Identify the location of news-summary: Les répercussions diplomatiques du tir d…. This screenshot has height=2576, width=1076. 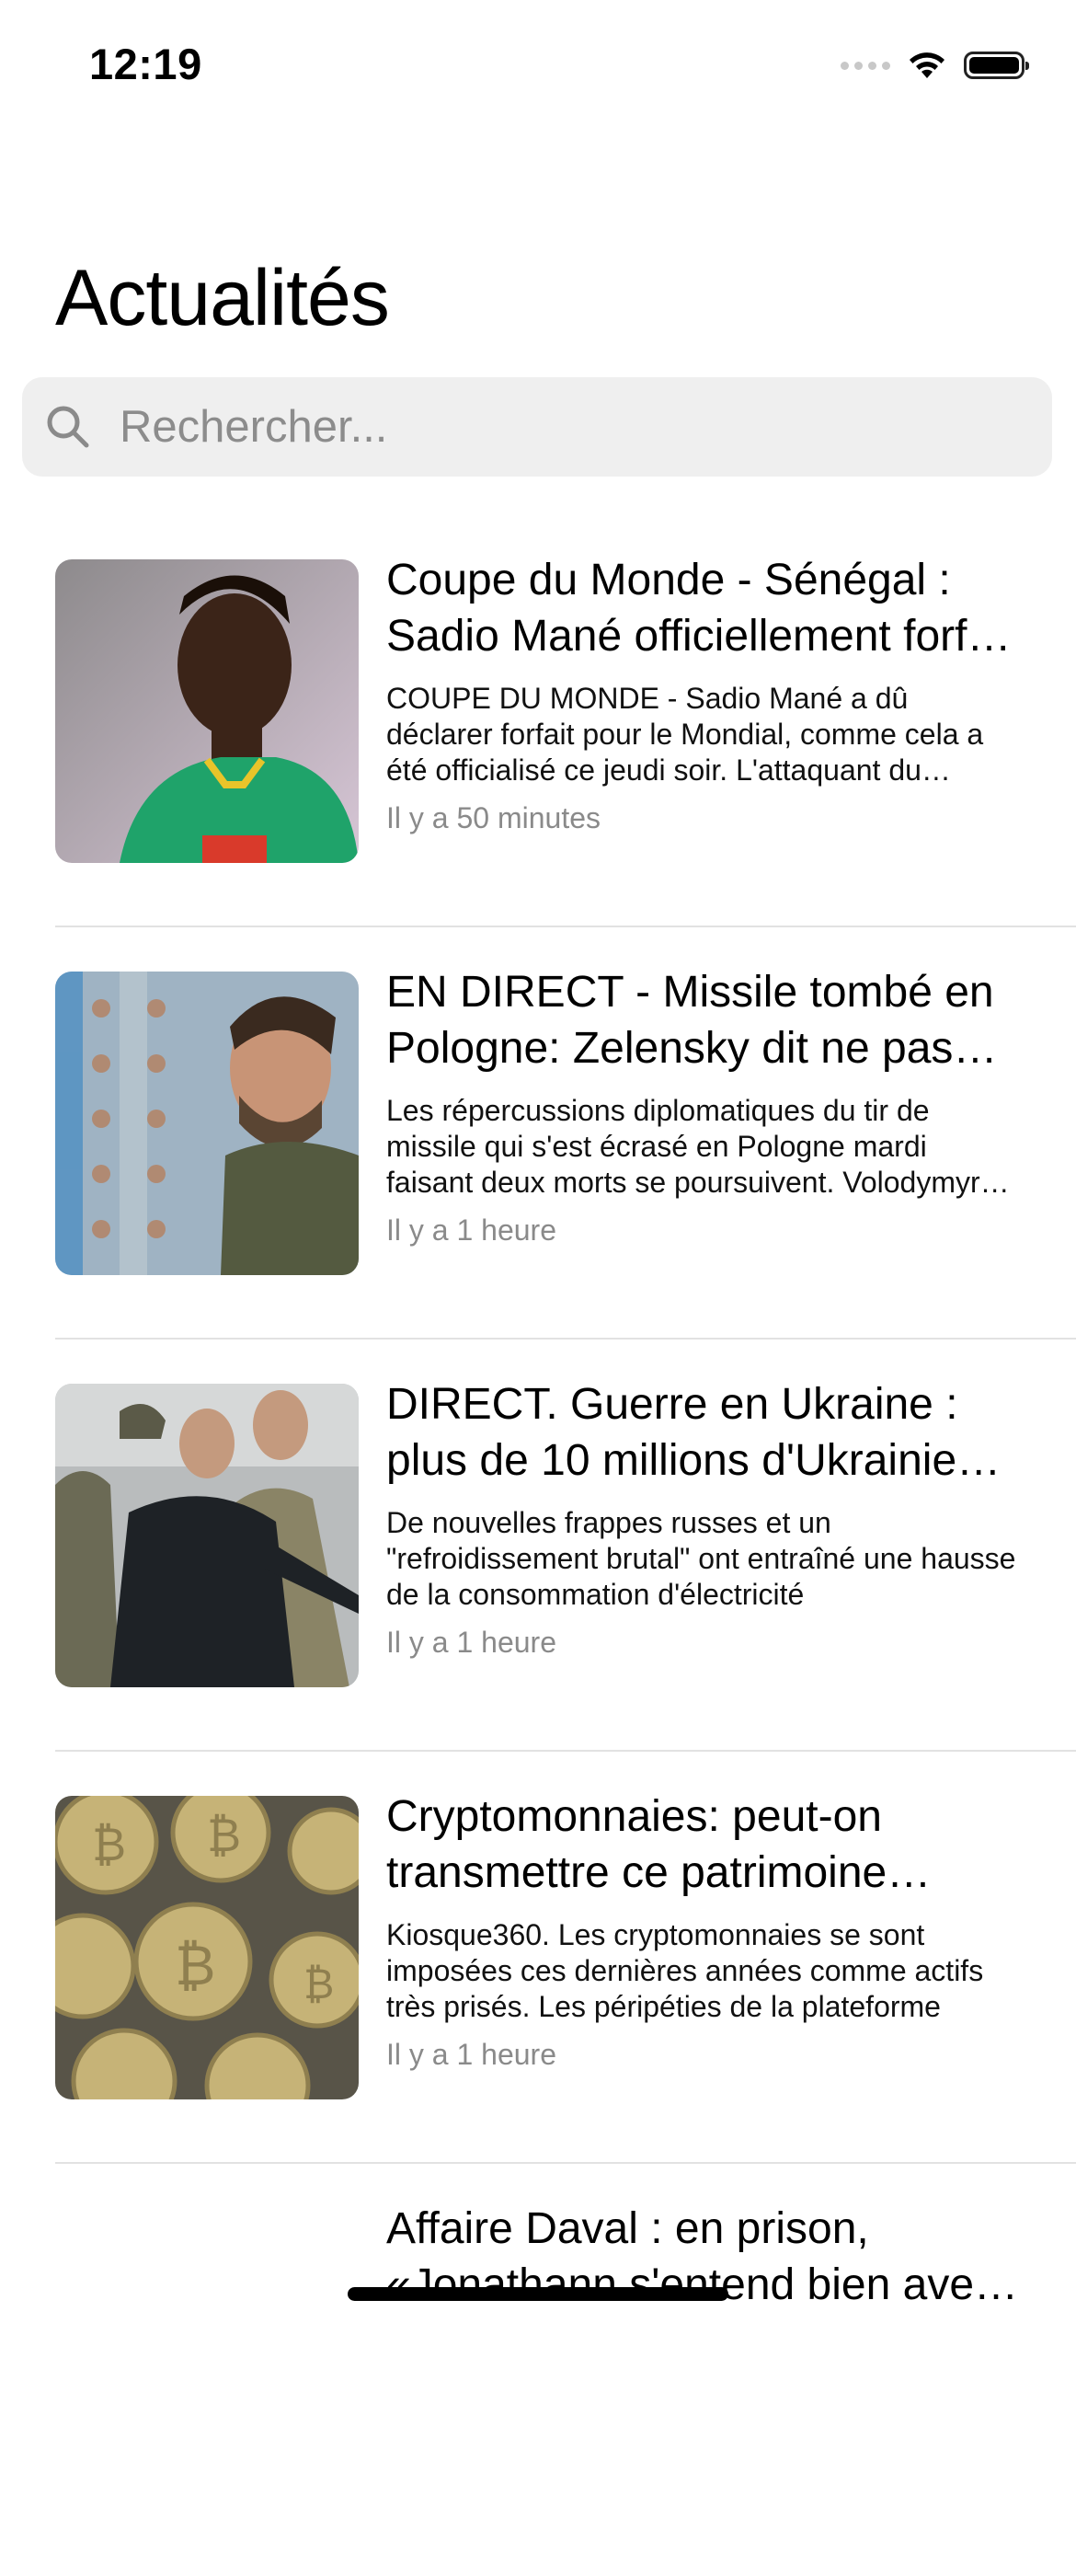
(683, 1146).